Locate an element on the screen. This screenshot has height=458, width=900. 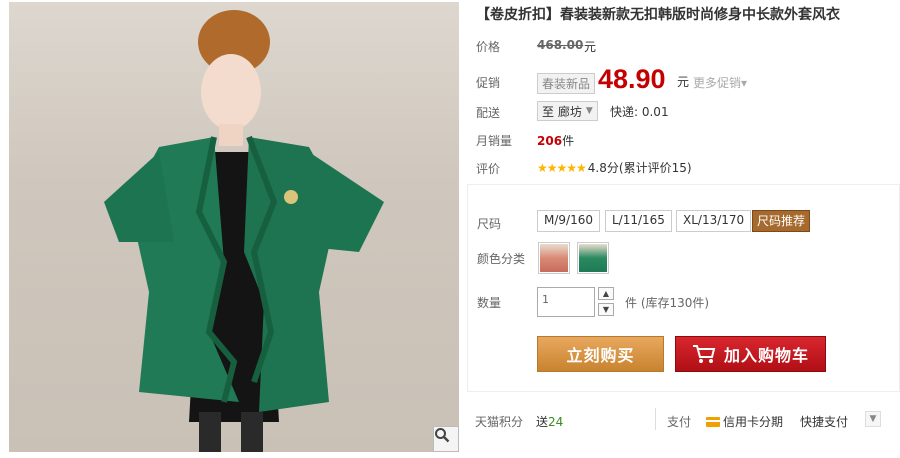
promo-tag: 春装新品 is located at coordinates (566, 83).